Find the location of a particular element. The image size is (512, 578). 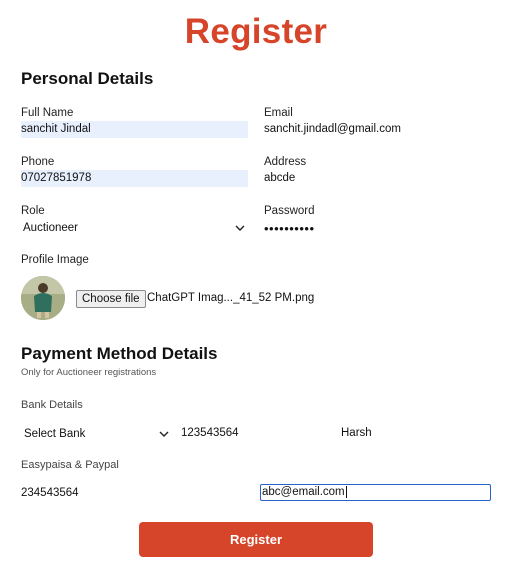

password-label: Password is located at coordinates (289, 211).